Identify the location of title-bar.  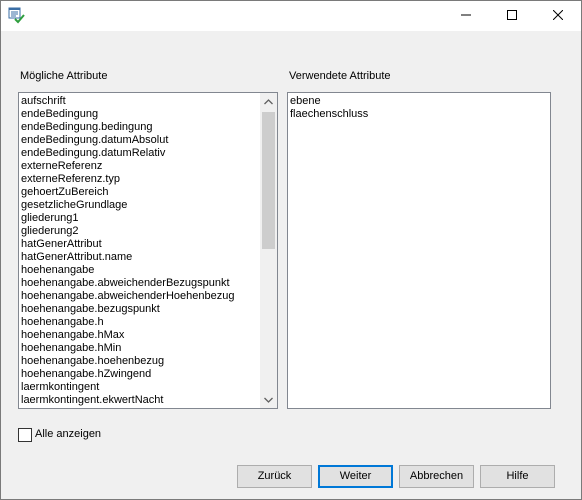
(291, 16).